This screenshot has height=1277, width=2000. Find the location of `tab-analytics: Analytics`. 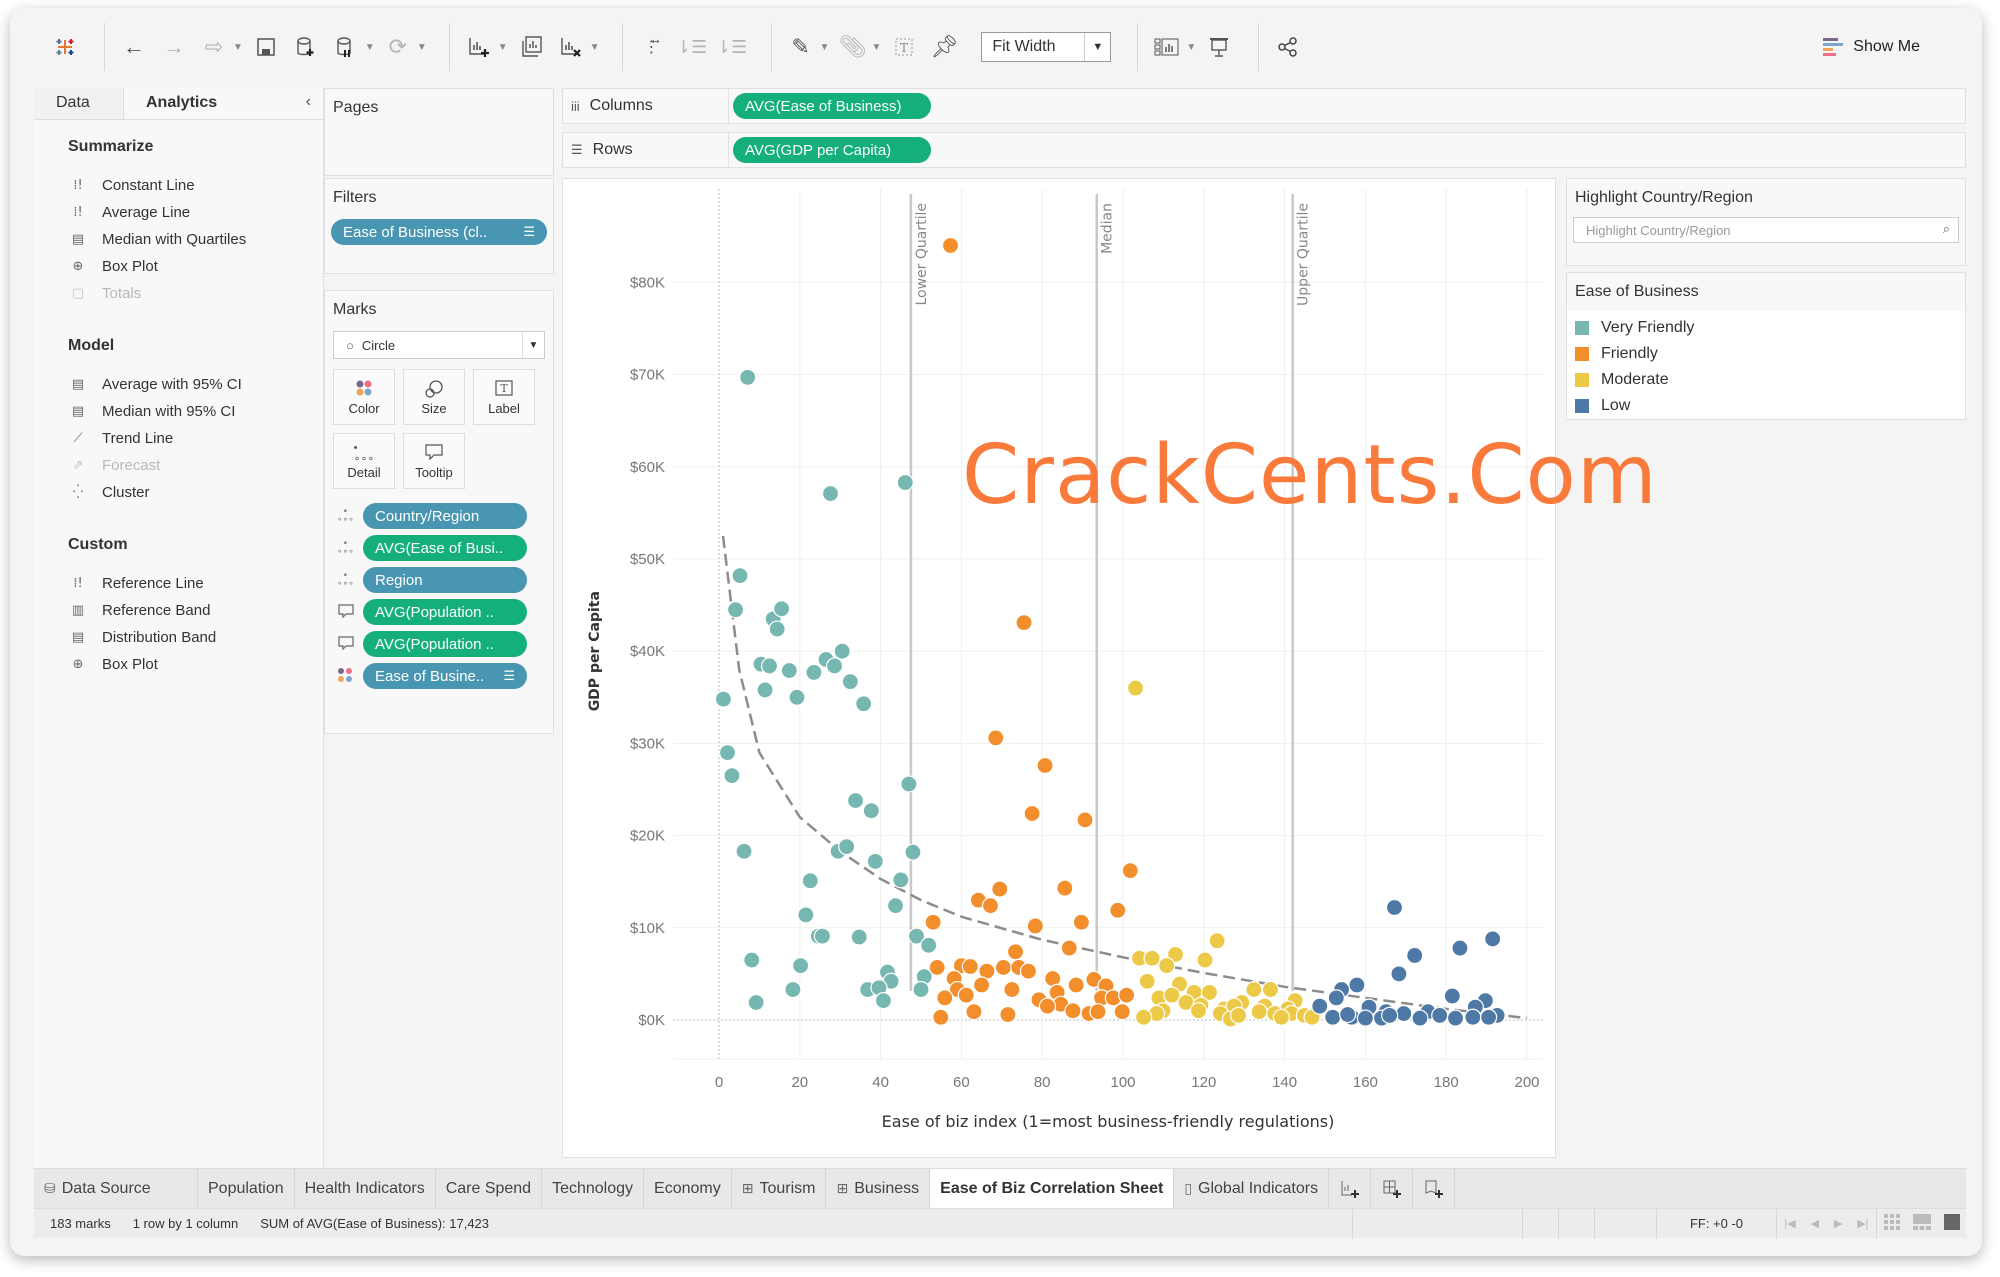

tab-analytics: Analytics is located at coordinates (209, 103).